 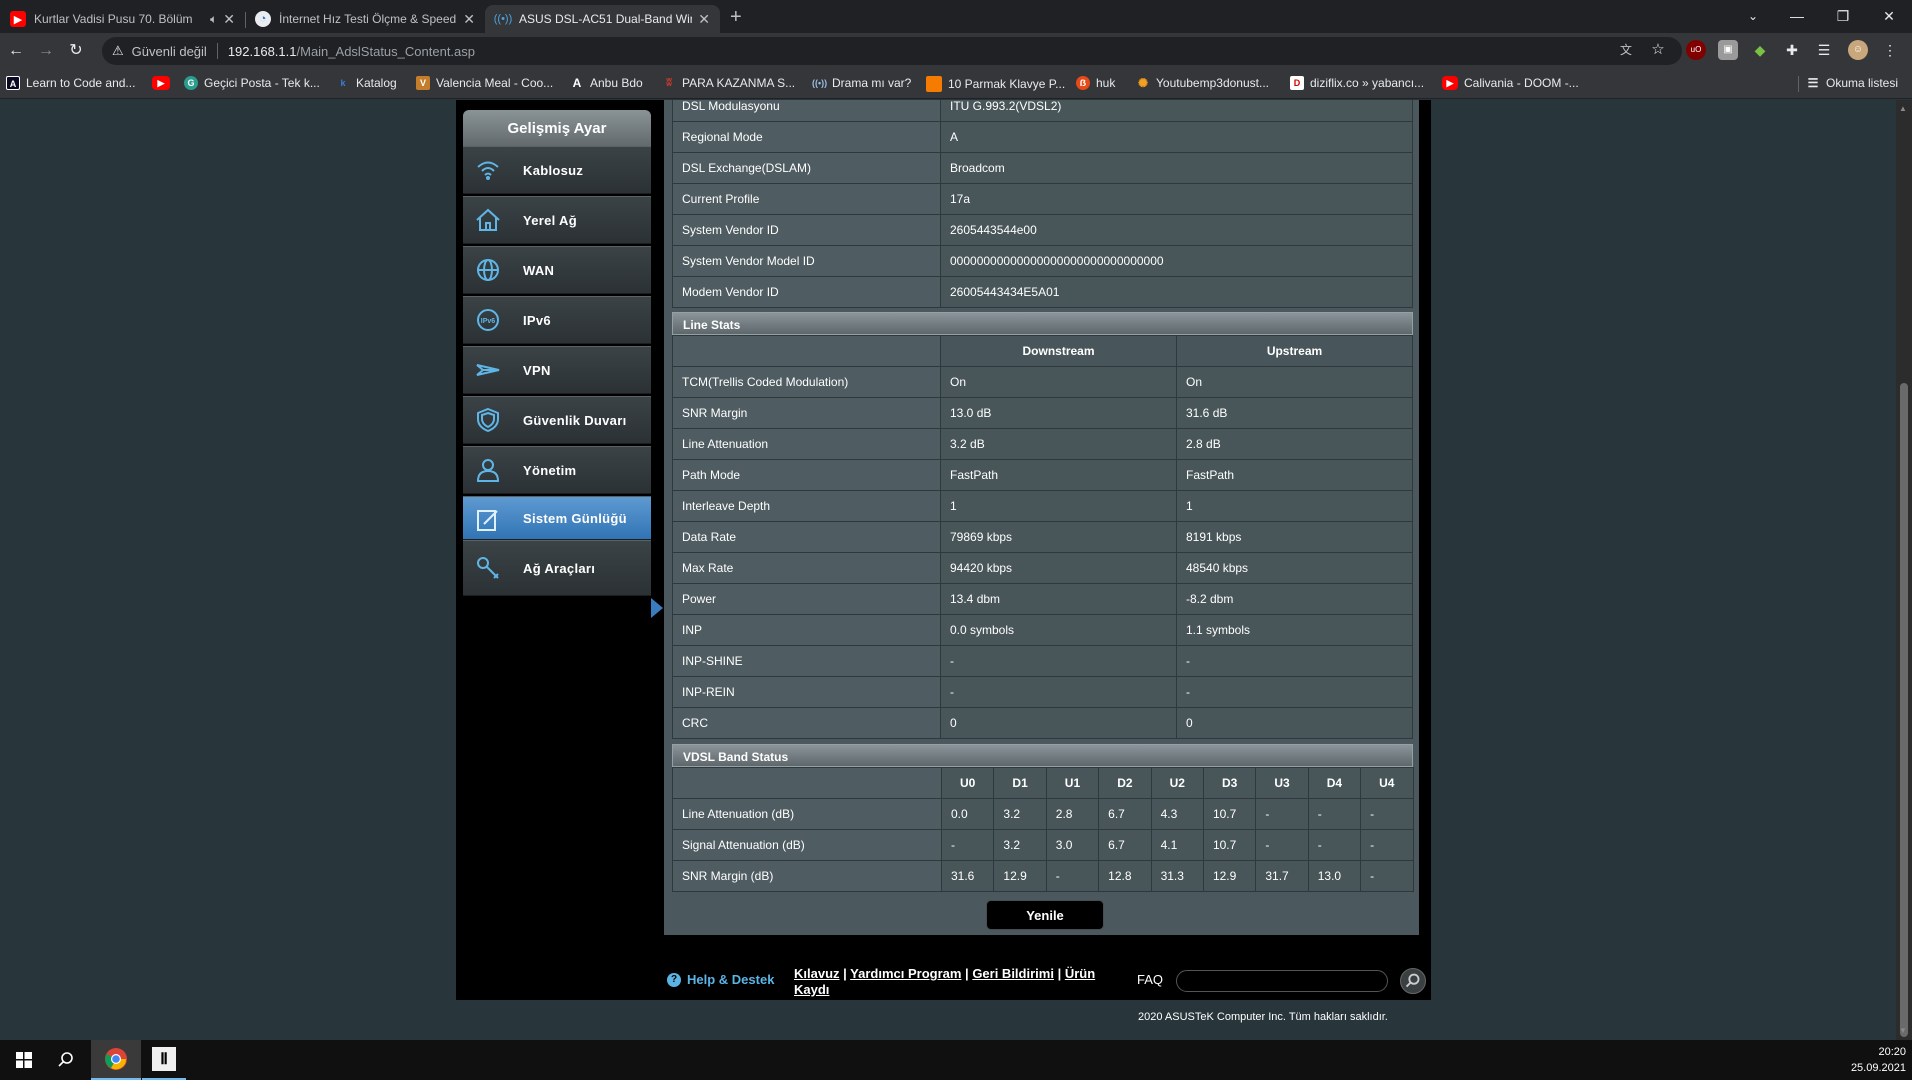 What do you see at coordinates (1658, 50) in the screenshot?
I see `bookmark-star-icon: ☆` at bounding box center [1658, 50].